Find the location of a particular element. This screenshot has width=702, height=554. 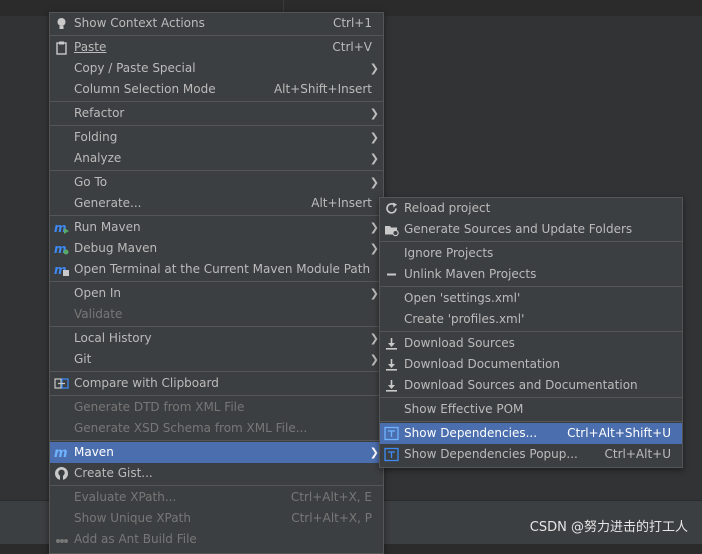

menu-item-label: Local History is located at coordinates (113, 338).